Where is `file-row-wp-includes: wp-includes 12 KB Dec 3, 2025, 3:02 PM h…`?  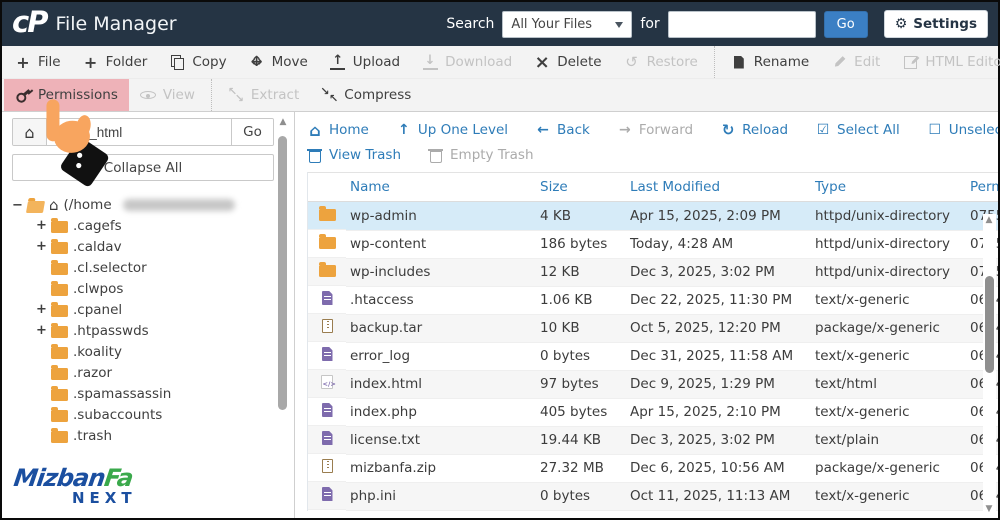 file-row-wp-includes: wp-includes 12 KB Dec 3, 2025, 3:02 PM h… is located at coordinates (653, 272).